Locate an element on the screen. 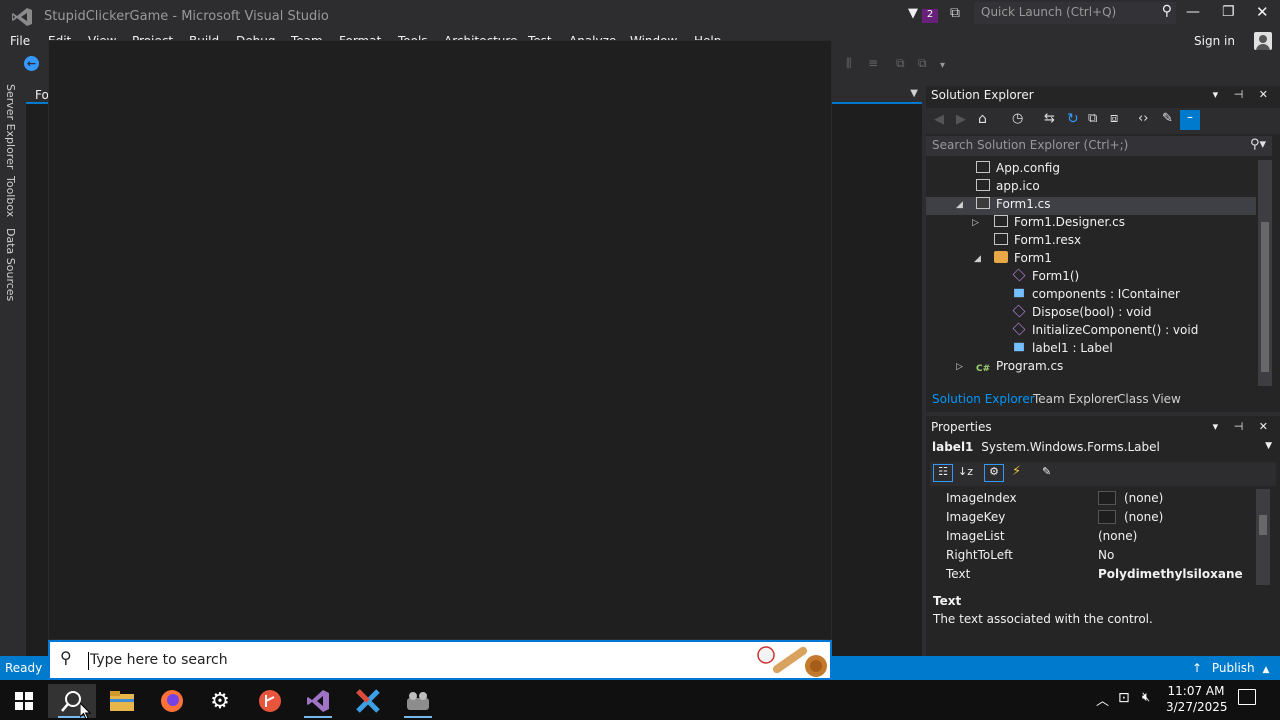 The image size is (1280, 720). color-swatch is located at coordinates (1107, 498).